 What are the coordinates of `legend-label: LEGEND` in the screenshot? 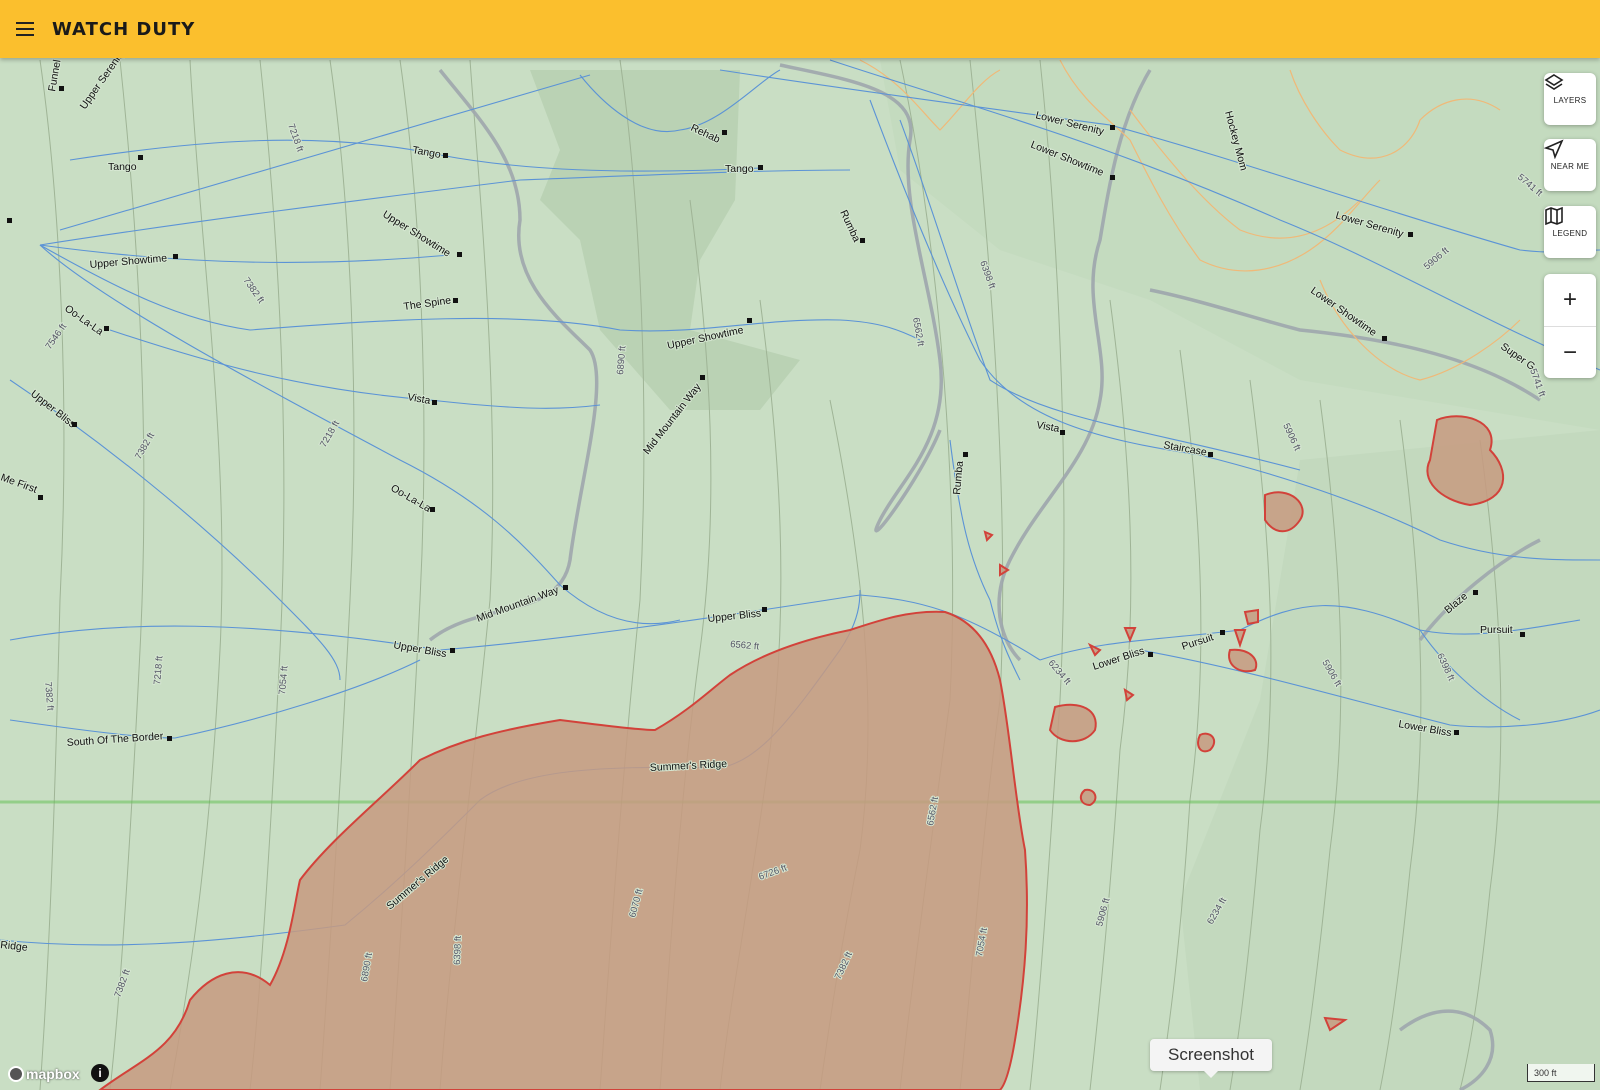 It's located at (1570, 233).